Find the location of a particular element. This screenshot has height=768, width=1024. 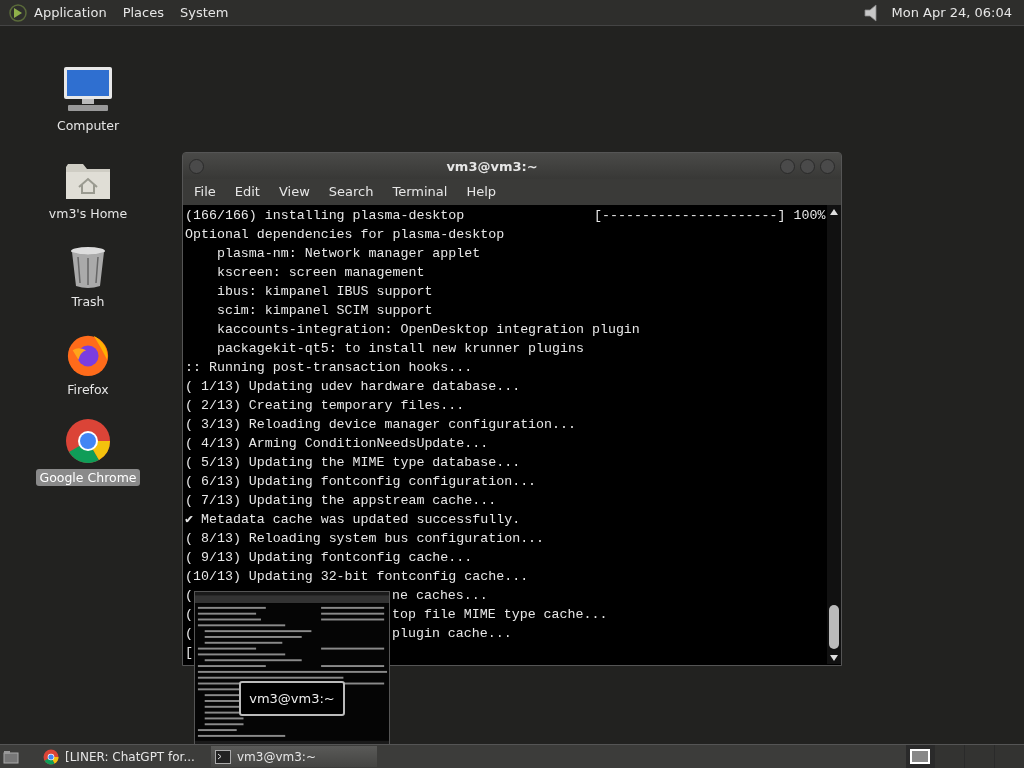

menu-item: View is located at coordinates (294, 191).